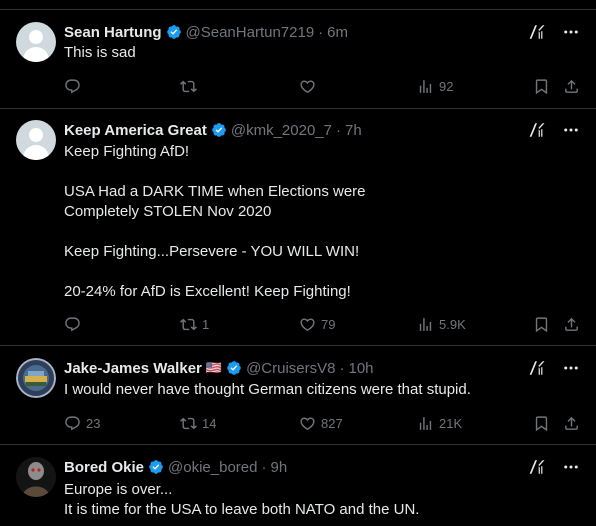  What do you see at coordinates (360, 368) in the screenshot?
I see `tweet-time: 10h` at bounding box center [360, 368].